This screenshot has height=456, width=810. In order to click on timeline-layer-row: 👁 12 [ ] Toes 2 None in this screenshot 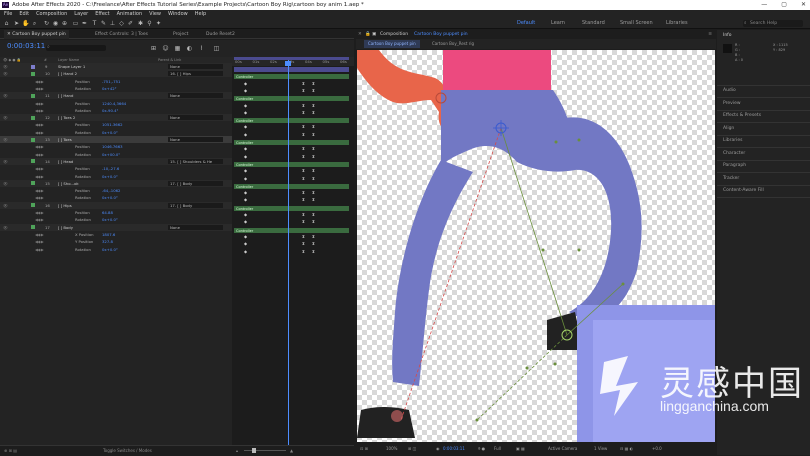, I will do `click(116, 118)`.